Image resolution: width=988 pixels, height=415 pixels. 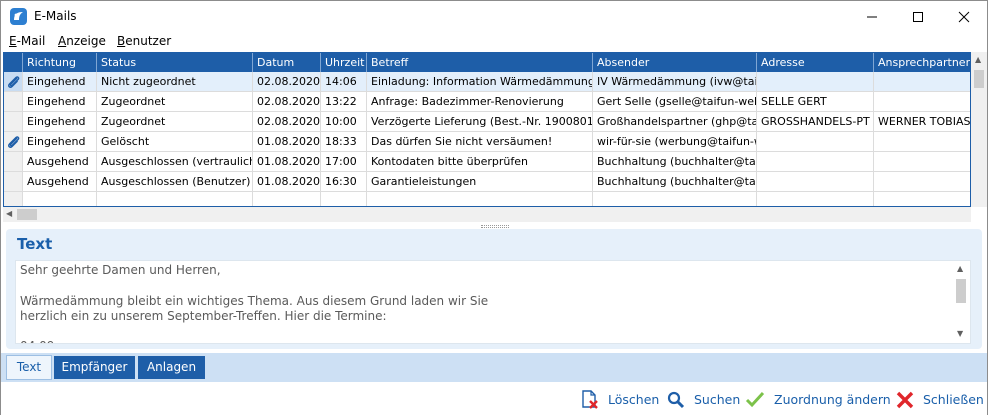 What do you see at coordinates (675, 199) in the screenshot?
I see `cell-absender` at bounding box center [675, 199].